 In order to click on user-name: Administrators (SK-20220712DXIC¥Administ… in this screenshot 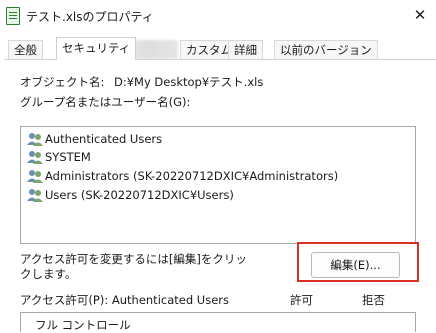, I will do `click(192, 176)`.